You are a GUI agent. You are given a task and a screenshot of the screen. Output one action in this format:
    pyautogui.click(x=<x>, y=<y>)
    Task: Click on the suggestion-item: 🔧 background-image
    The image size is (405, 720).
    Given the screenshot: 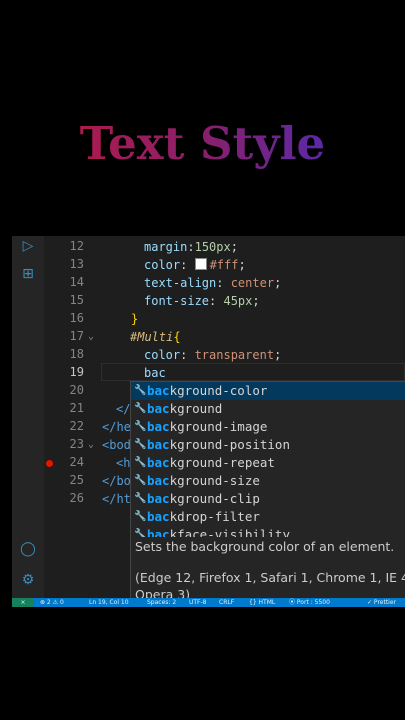 What is the action you would take?
    pyautogui.click(x=268, y=427)
    